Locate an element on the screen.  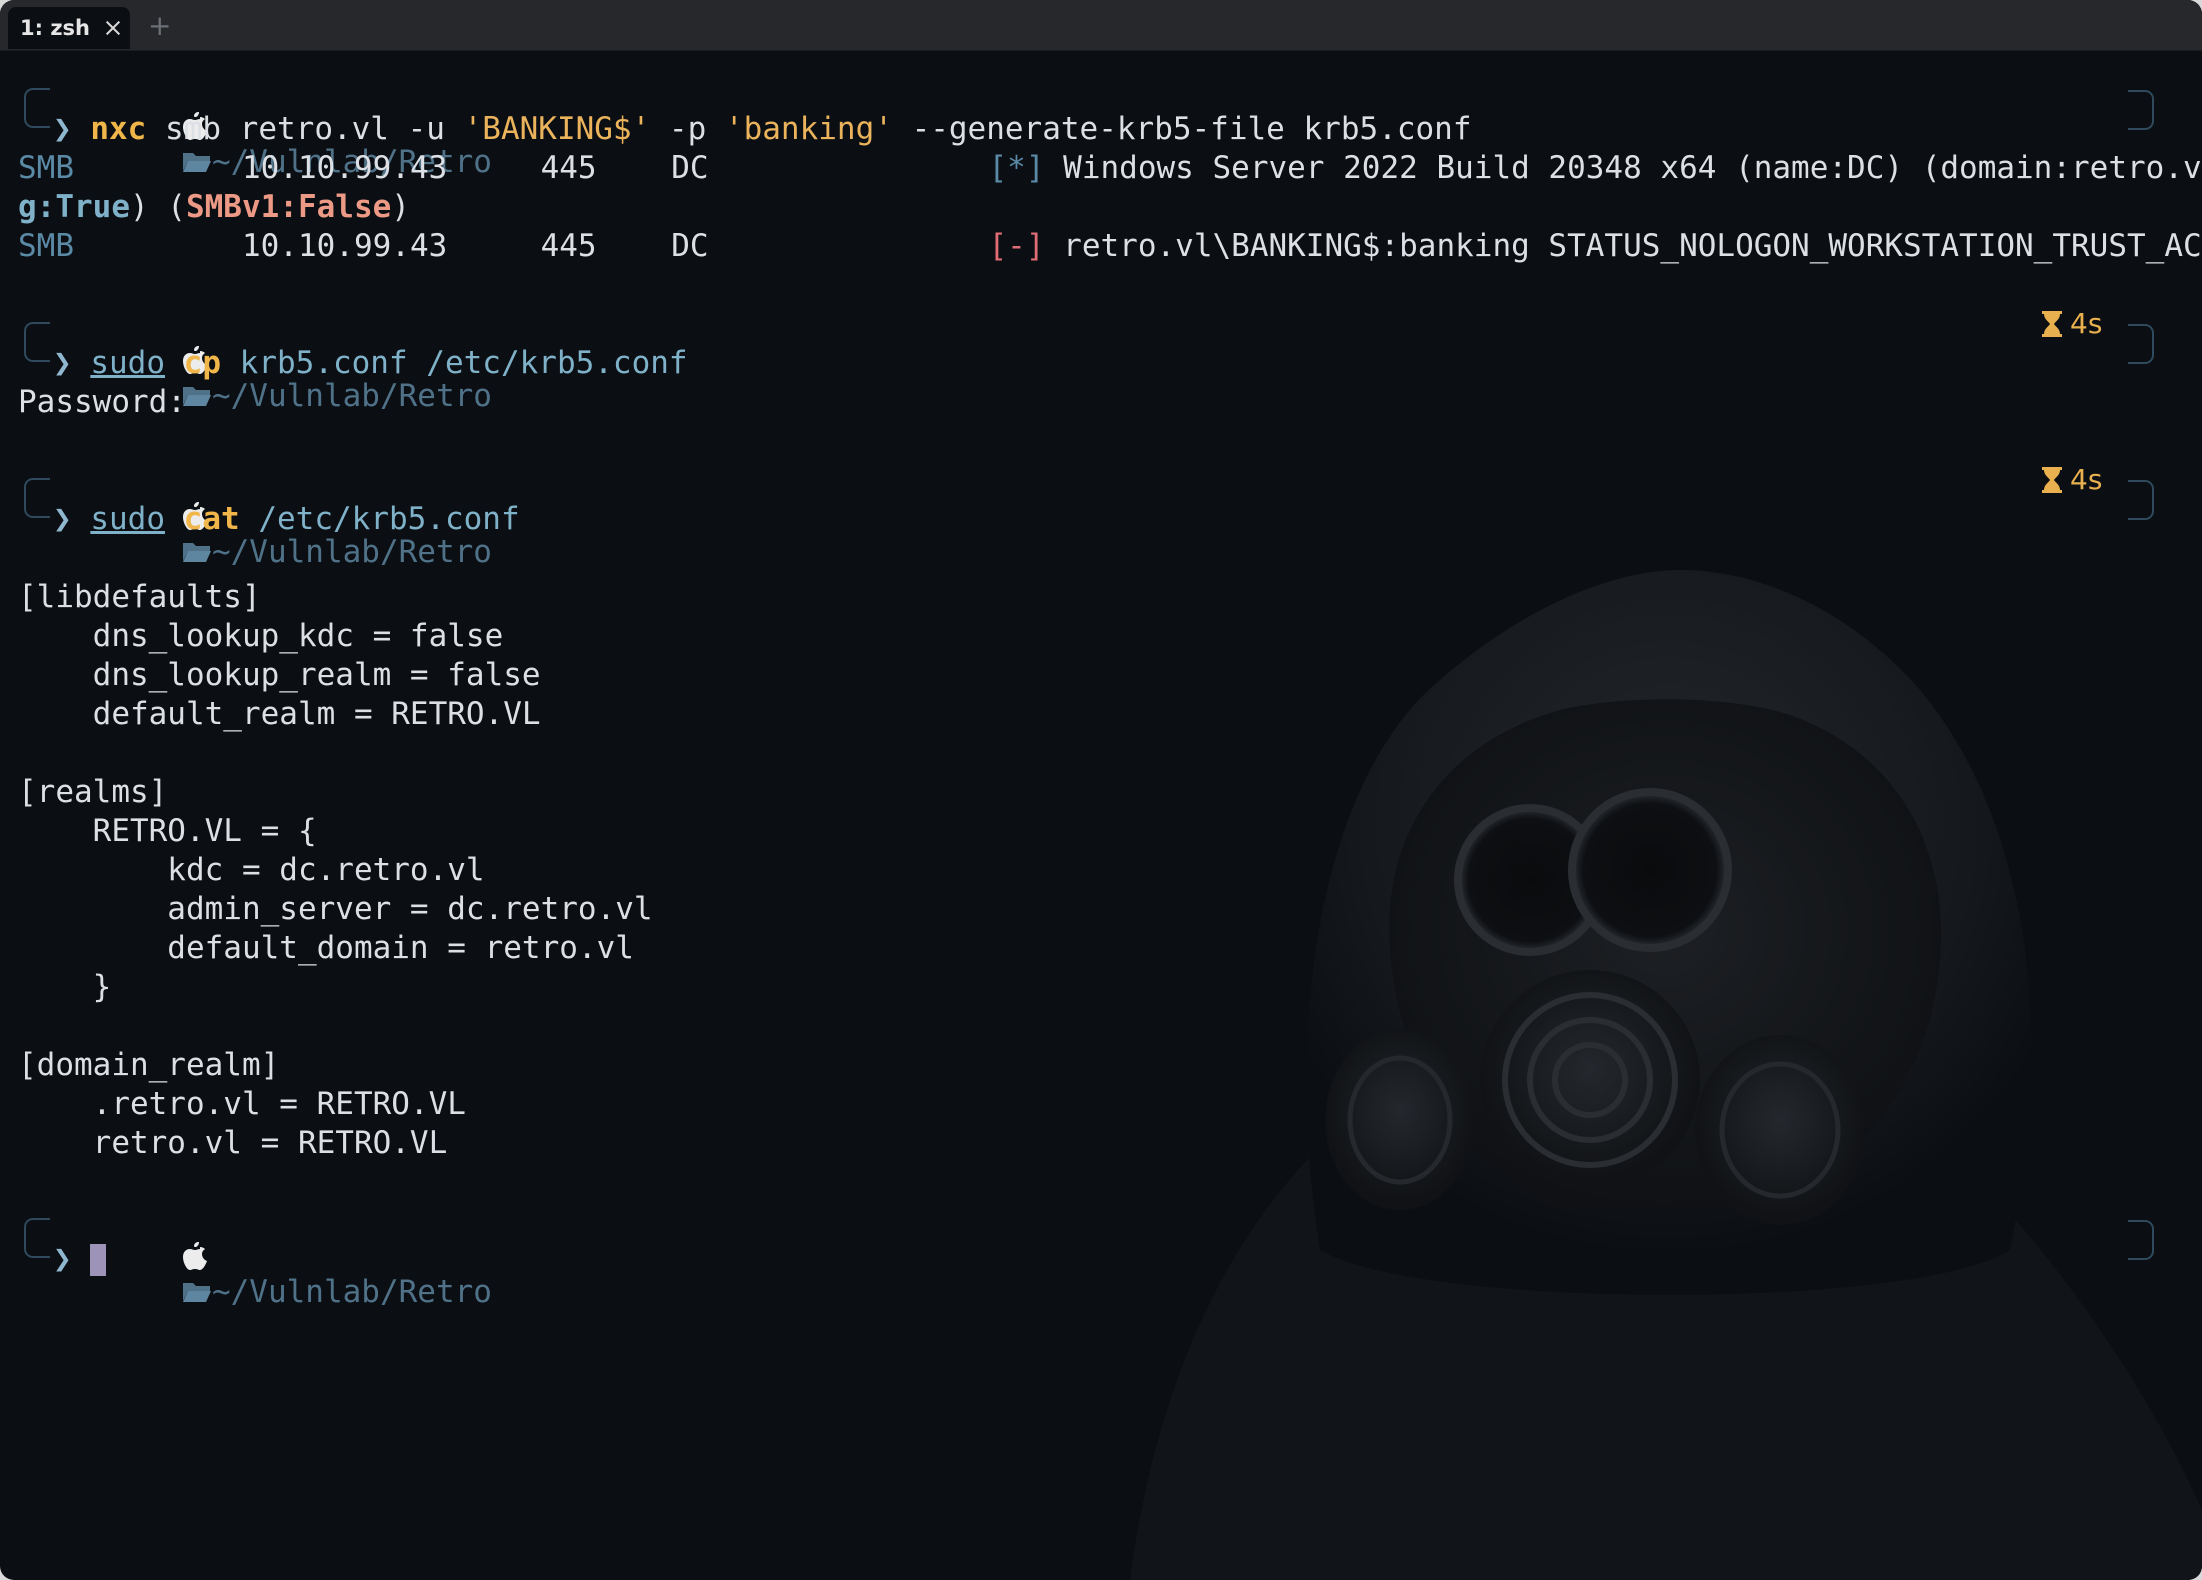
command-name: cp is located at coordinates (202, 363).